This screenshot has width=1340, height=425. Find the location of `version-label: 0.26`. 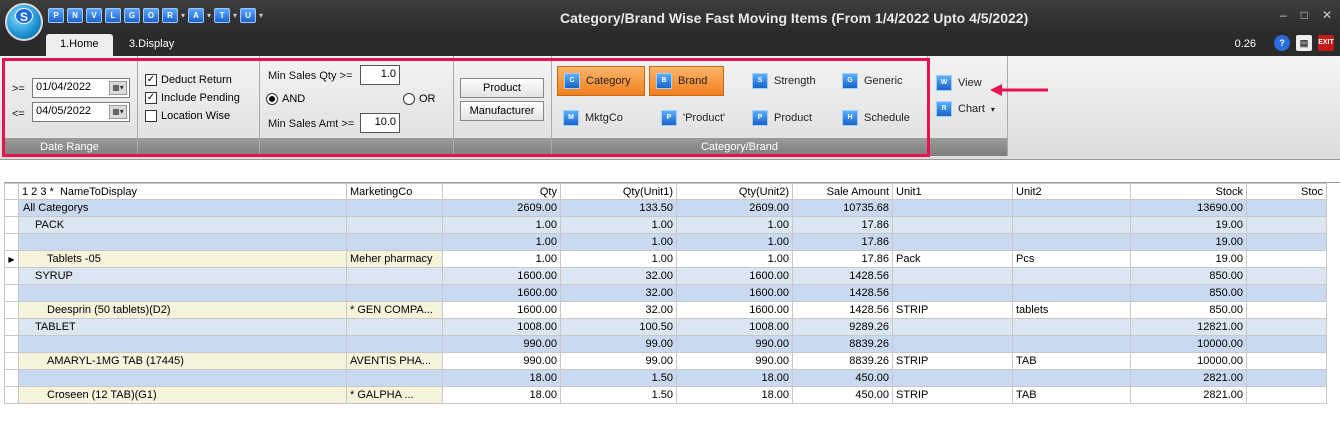

version-label: 0.26 is located at coordinates (1245, 44).